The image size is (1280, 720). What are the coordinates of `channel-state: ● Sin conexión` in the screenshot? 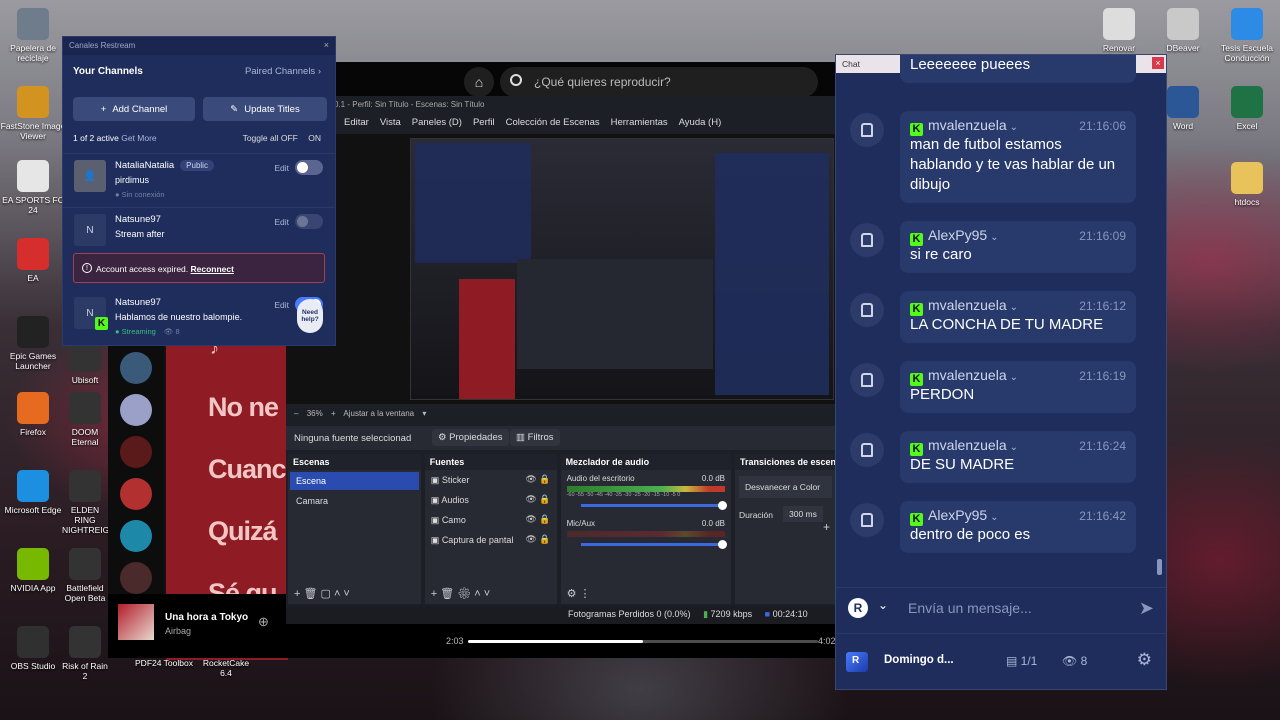 It's located at (140, 194).